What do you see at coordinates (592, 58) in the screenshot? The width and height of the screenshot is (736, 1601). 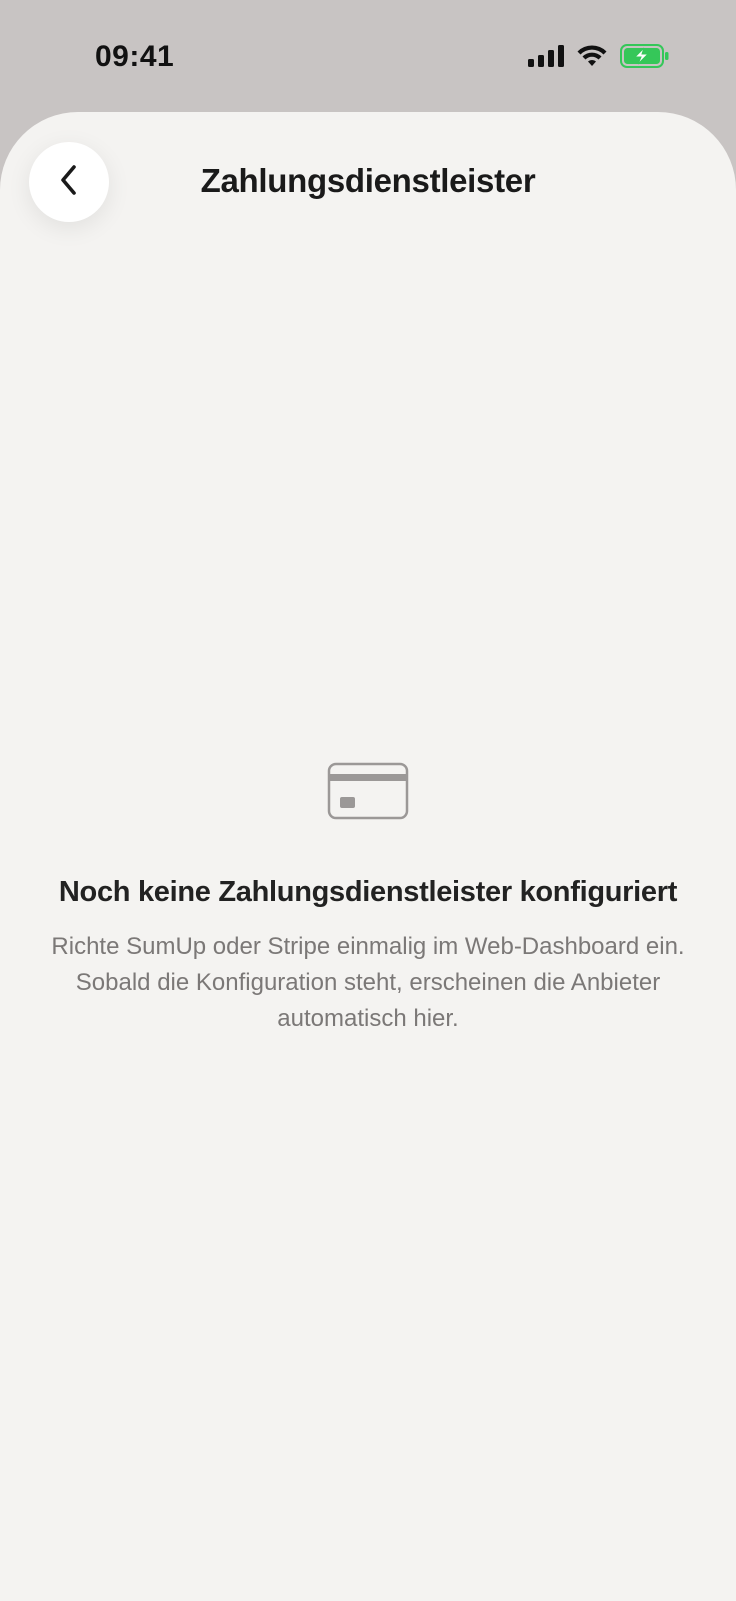 I see `wifi-icon` at bounding box center [592, 58].